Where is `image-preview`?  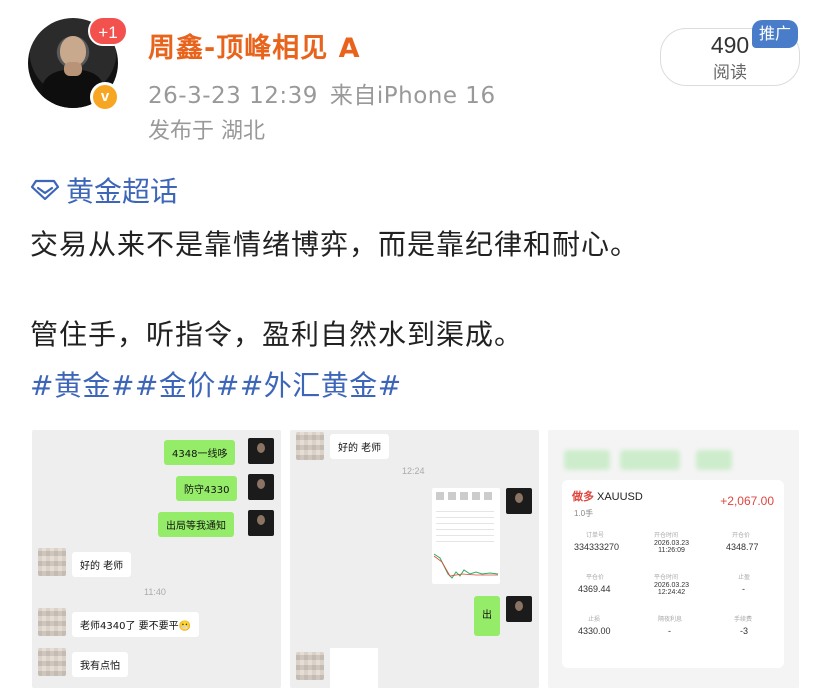
image-preview is located at coordinates (354, 668).